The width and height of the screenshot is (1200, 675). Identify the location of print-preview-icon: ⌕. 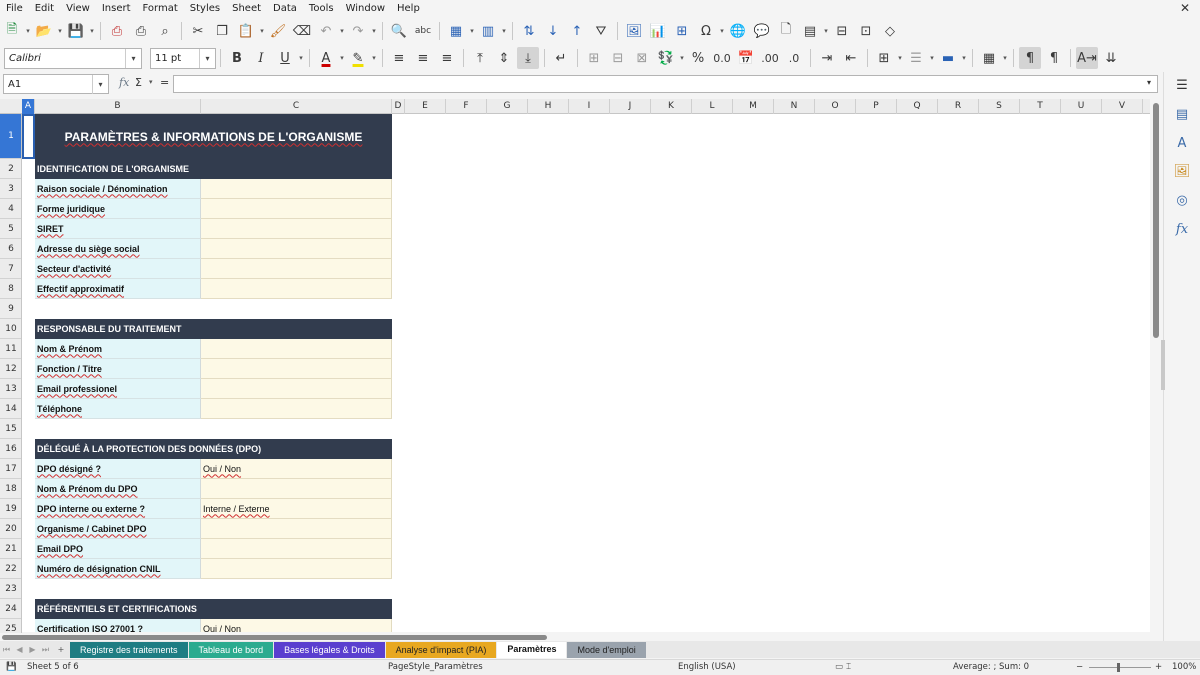
(165, 31).